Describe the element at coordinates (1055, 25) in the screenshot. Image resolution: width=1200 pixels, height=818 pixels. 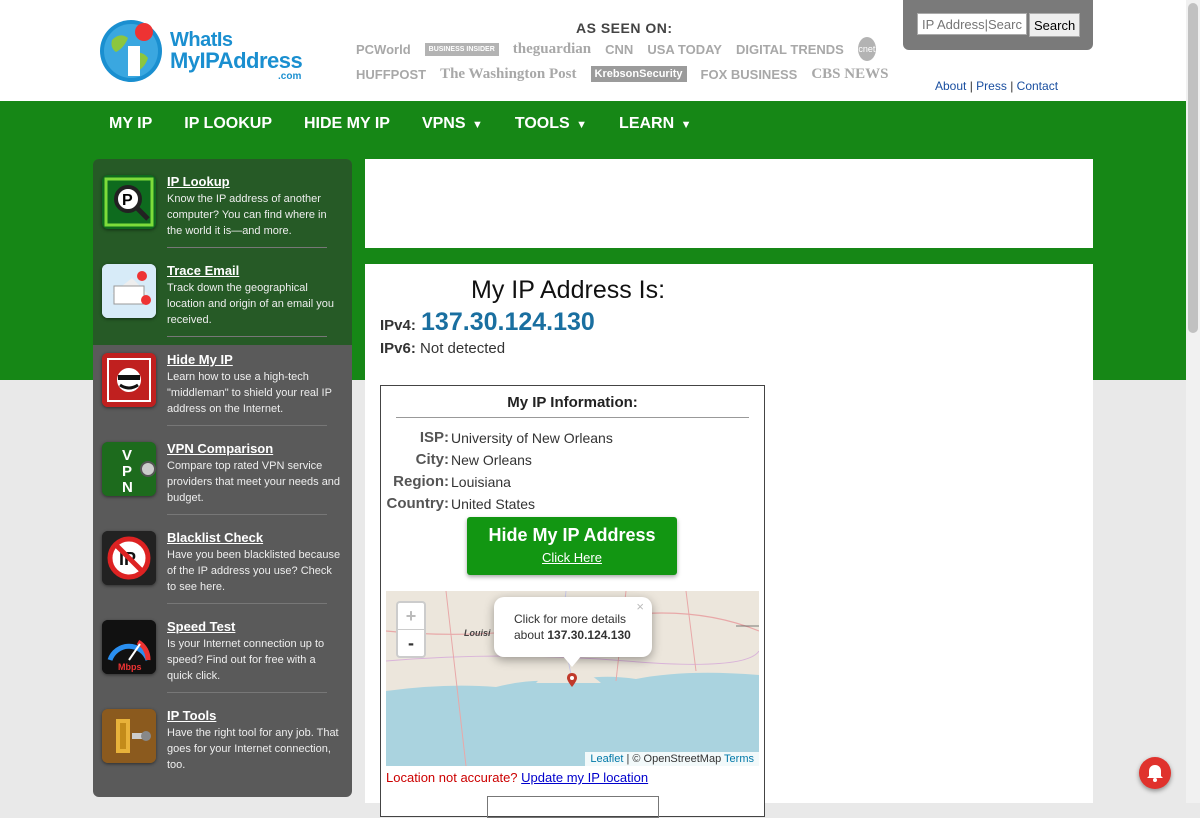
I see `search-button: Search` at that location.